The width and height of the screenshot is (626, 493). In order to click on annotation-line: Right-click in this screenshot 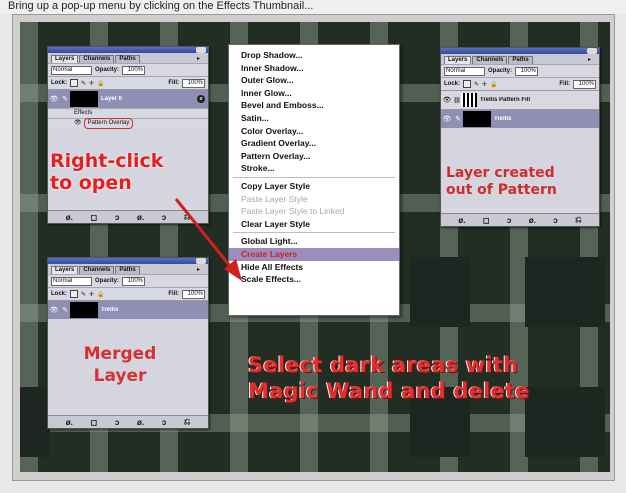, I will do `click(107, 161)`.